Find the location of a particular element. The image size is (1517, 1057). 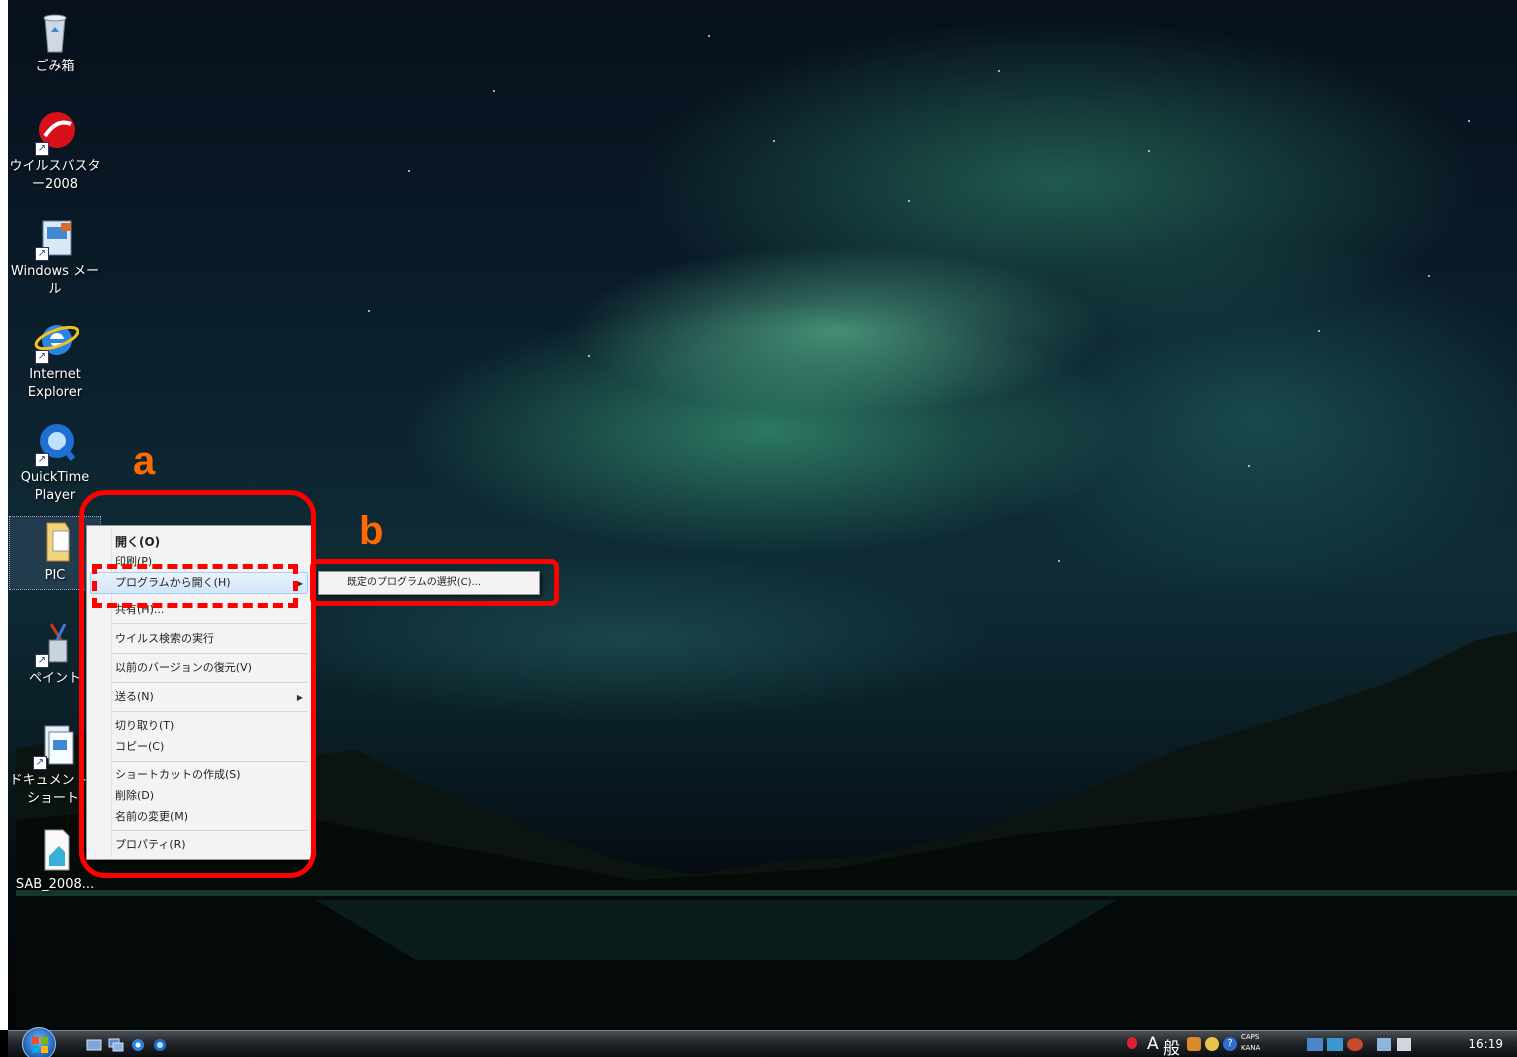

folder-icon is located at coordinates (55, 541).